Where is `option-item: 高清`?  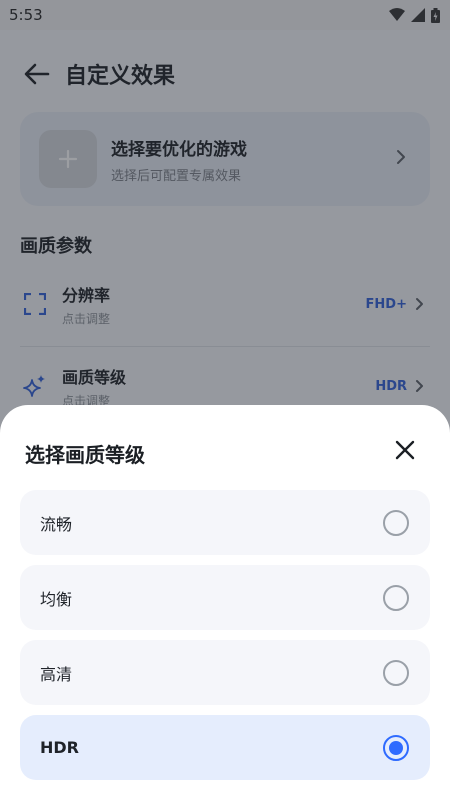
option-item: 高清 is located at coordinates (225, 672).